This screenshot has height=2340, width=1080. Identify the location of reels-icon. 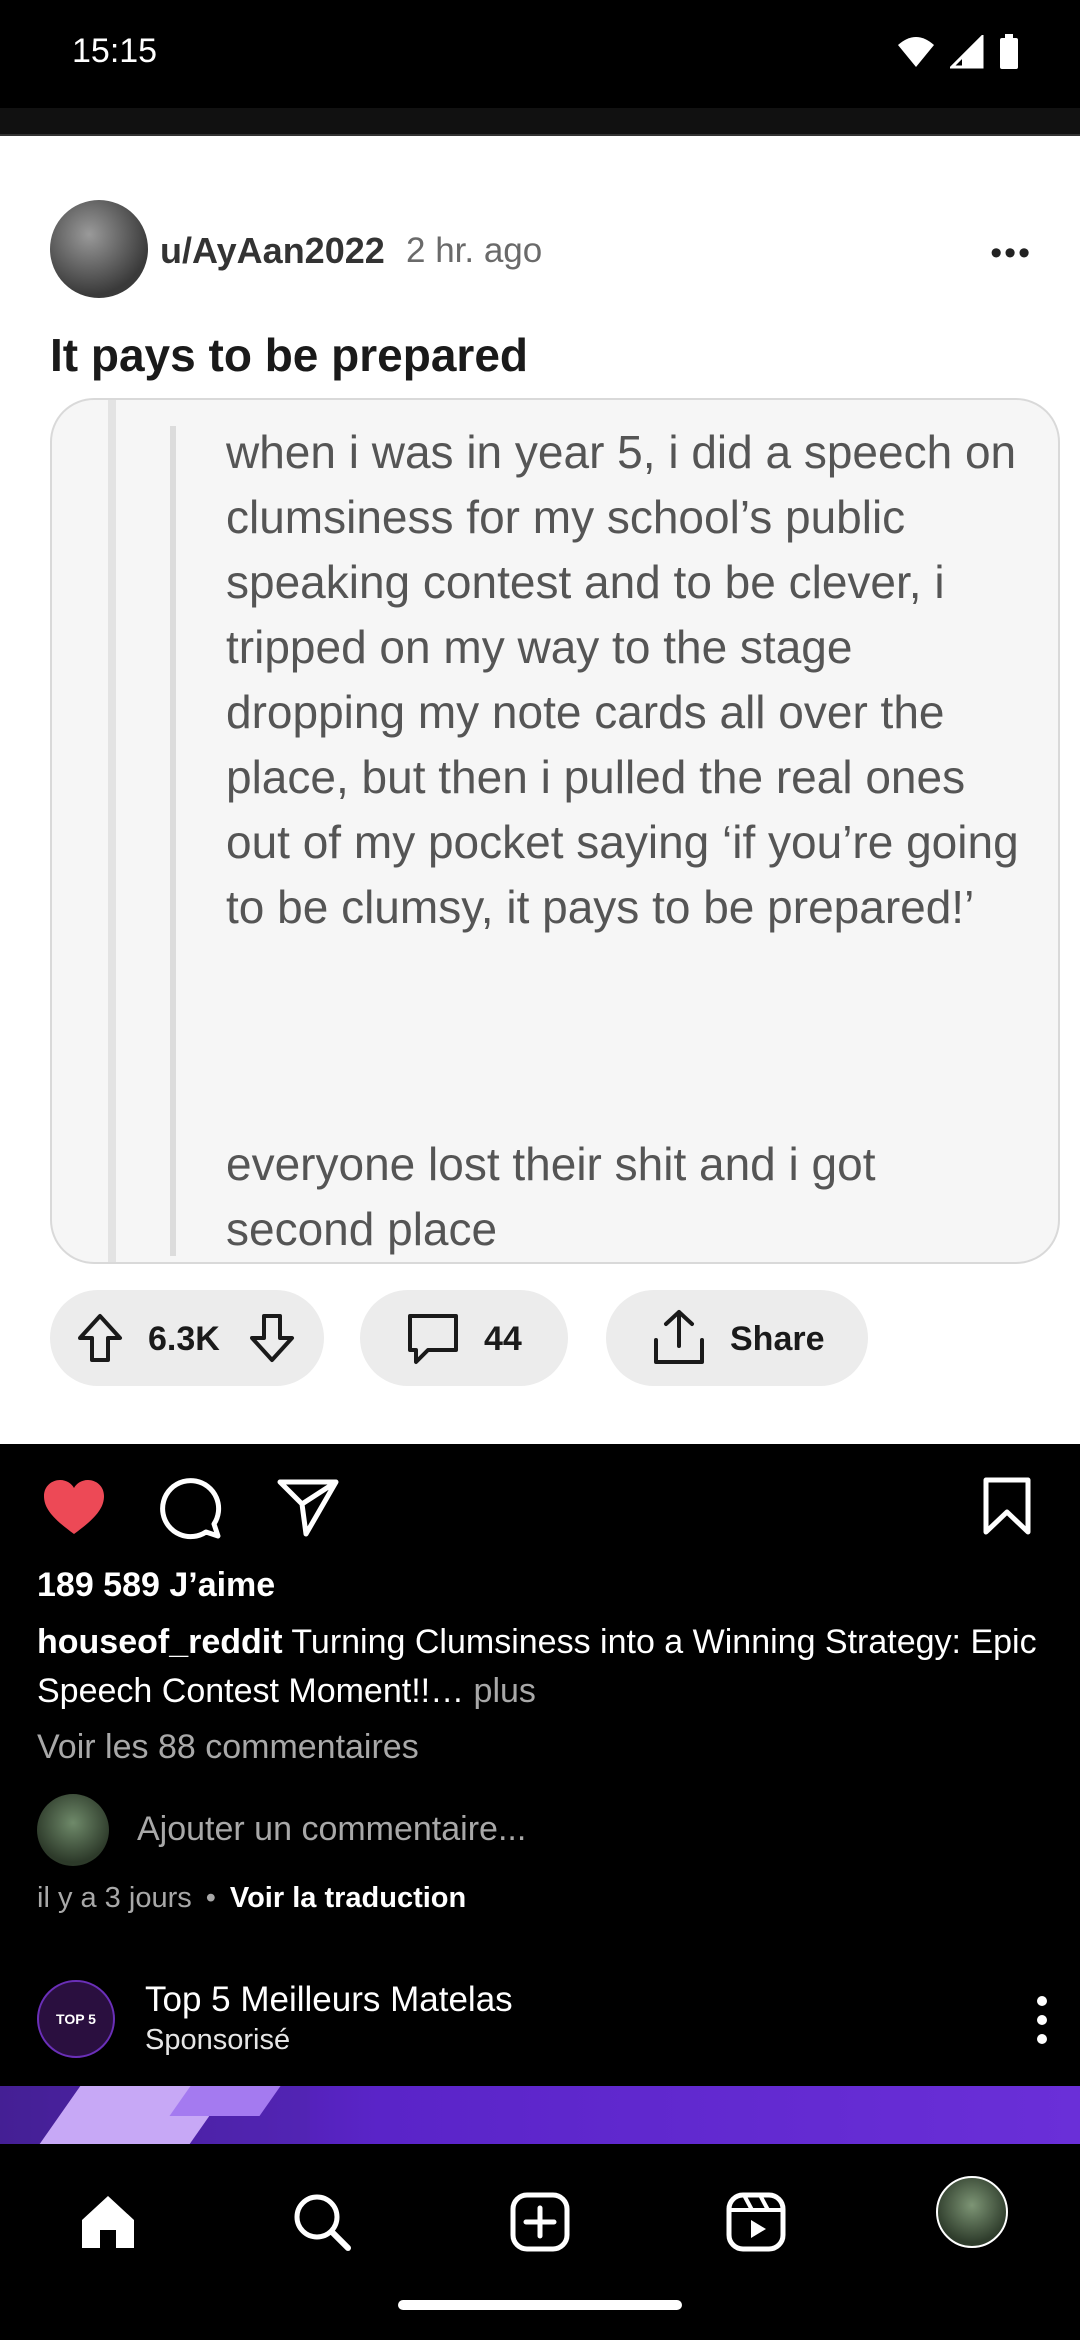
(756, 2222).